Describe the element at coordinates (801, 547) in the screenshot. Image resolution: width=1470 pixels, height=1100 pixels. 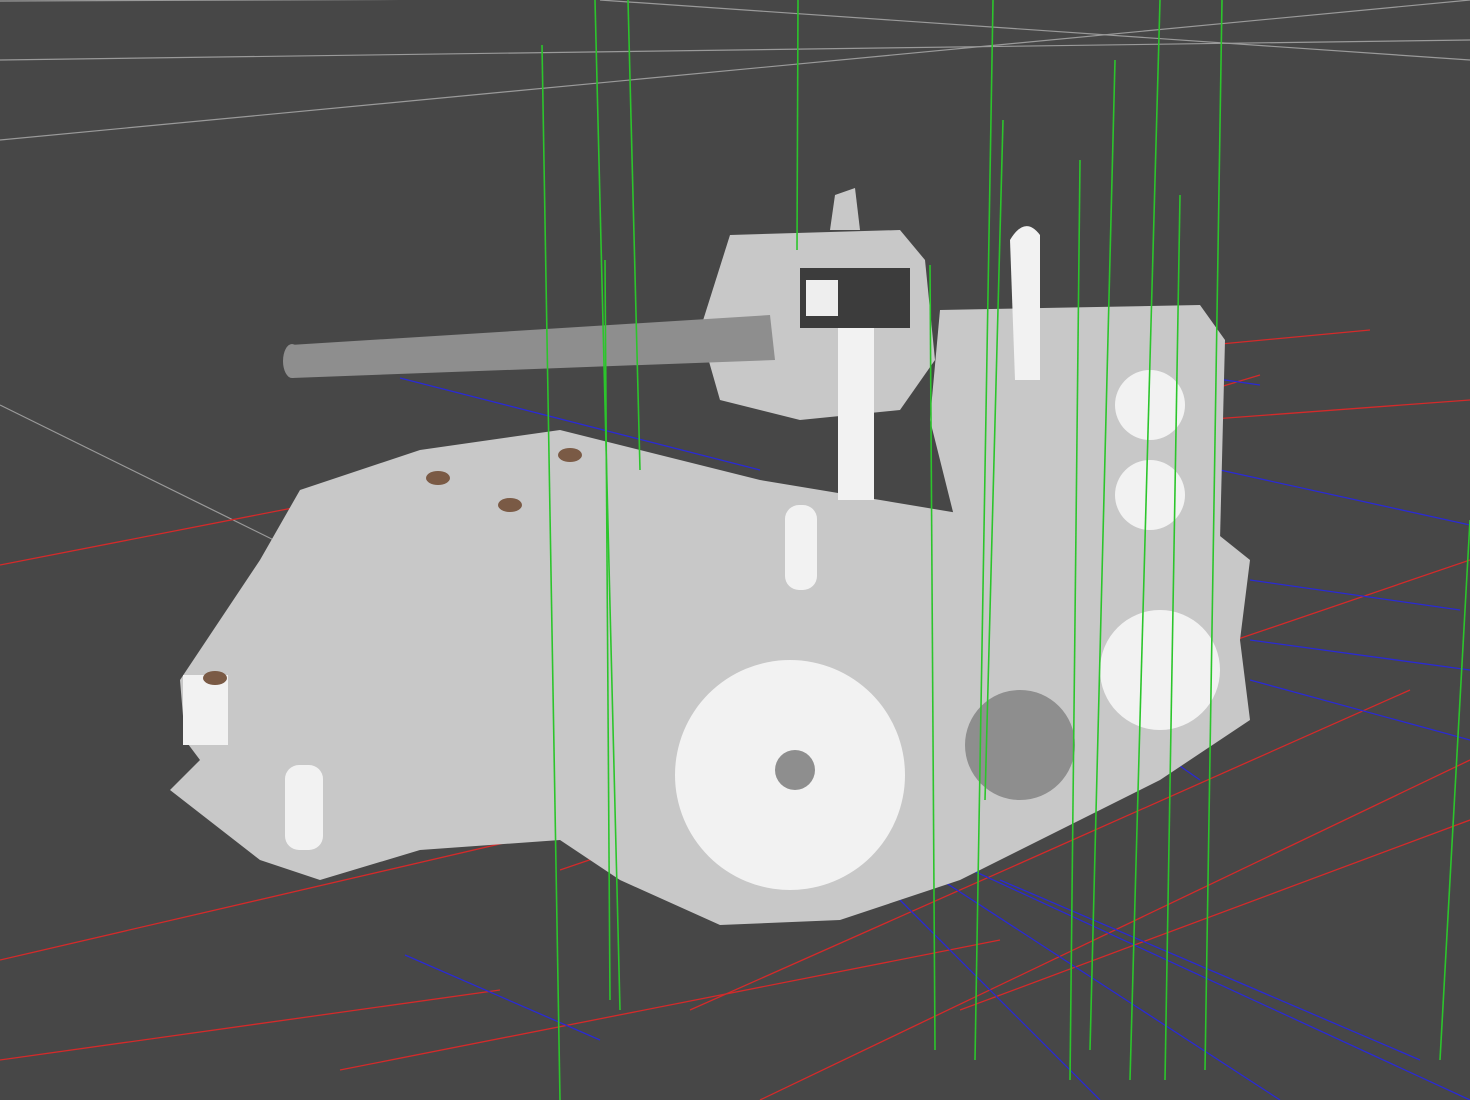
I see `mid-lamp` at that location.